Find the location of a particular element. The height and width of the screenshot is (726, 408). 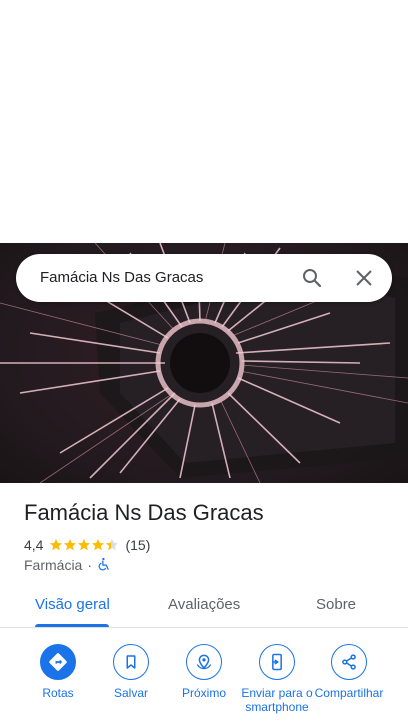

directions-label: Rotas is located at coordinates (58, 693).